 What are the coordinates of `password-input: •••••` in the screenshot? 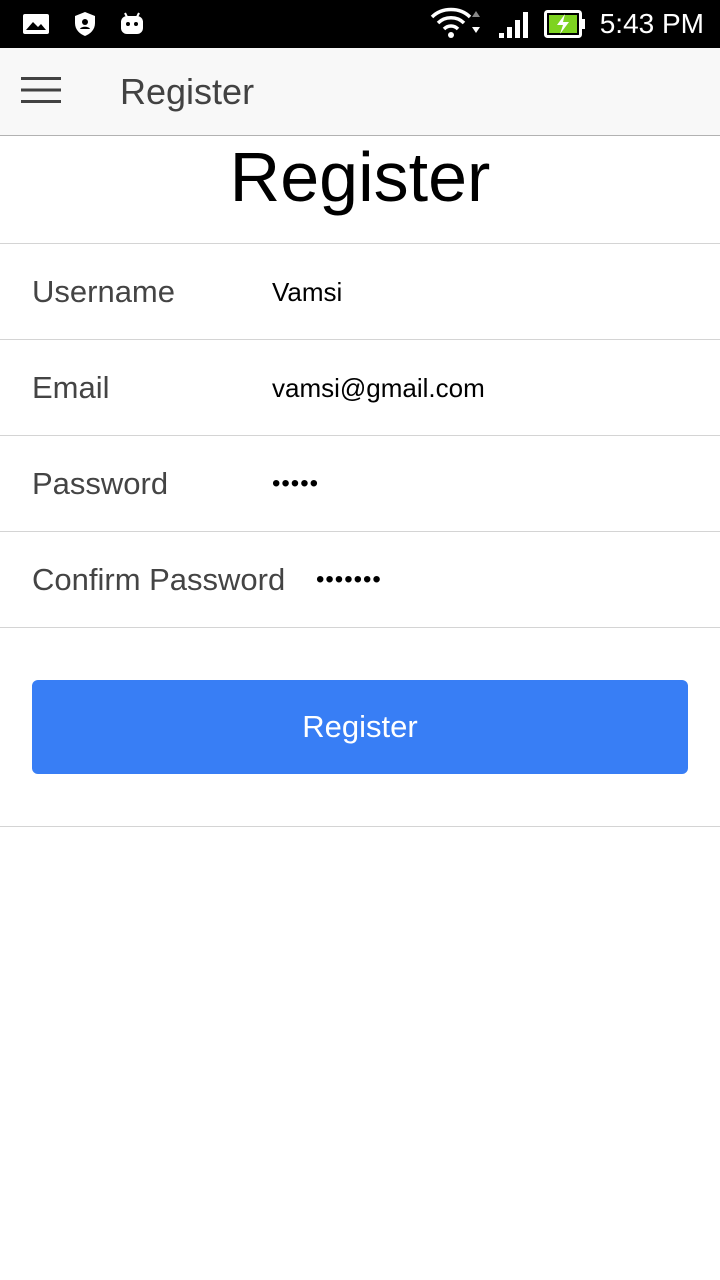 It's located at (295, 484).